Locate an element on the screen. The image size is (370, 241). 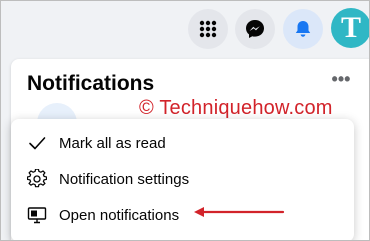
gear-icon is located at coordinates (37, 179).